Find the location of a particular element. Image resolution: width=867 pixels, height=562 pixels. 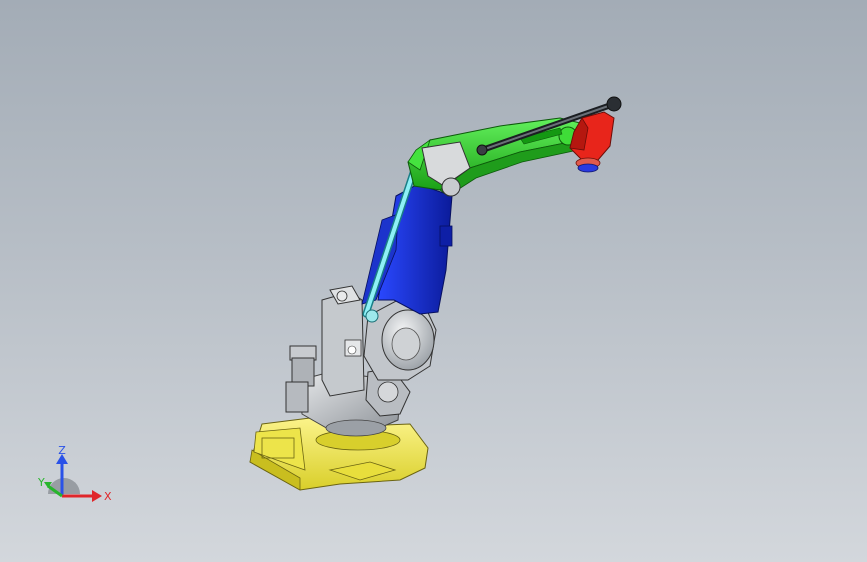

coordinate-triad: Z X Y is located at coordinates (74, 473).